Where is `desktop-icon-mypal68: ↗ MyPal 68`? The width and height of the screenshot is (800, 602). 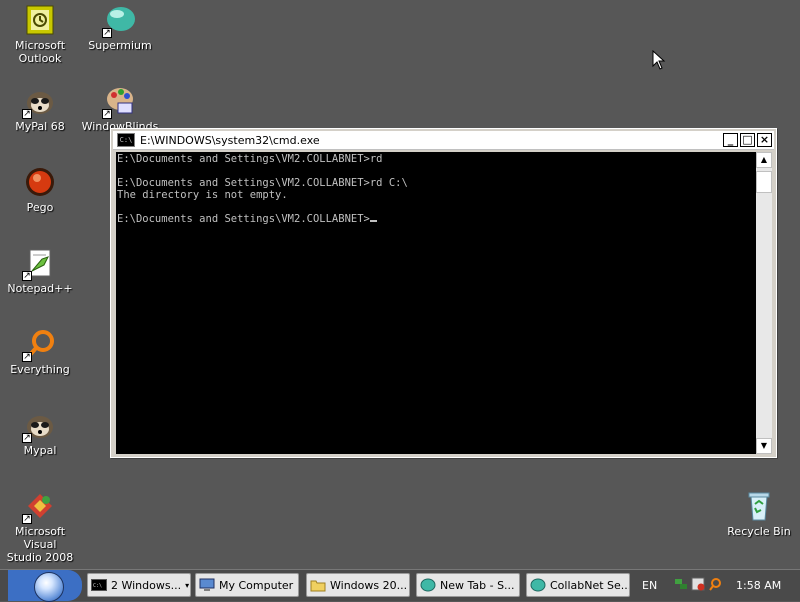
desktop-icon-mypal68: ↗ MyPal 68 is located at coordinates (40, 109).